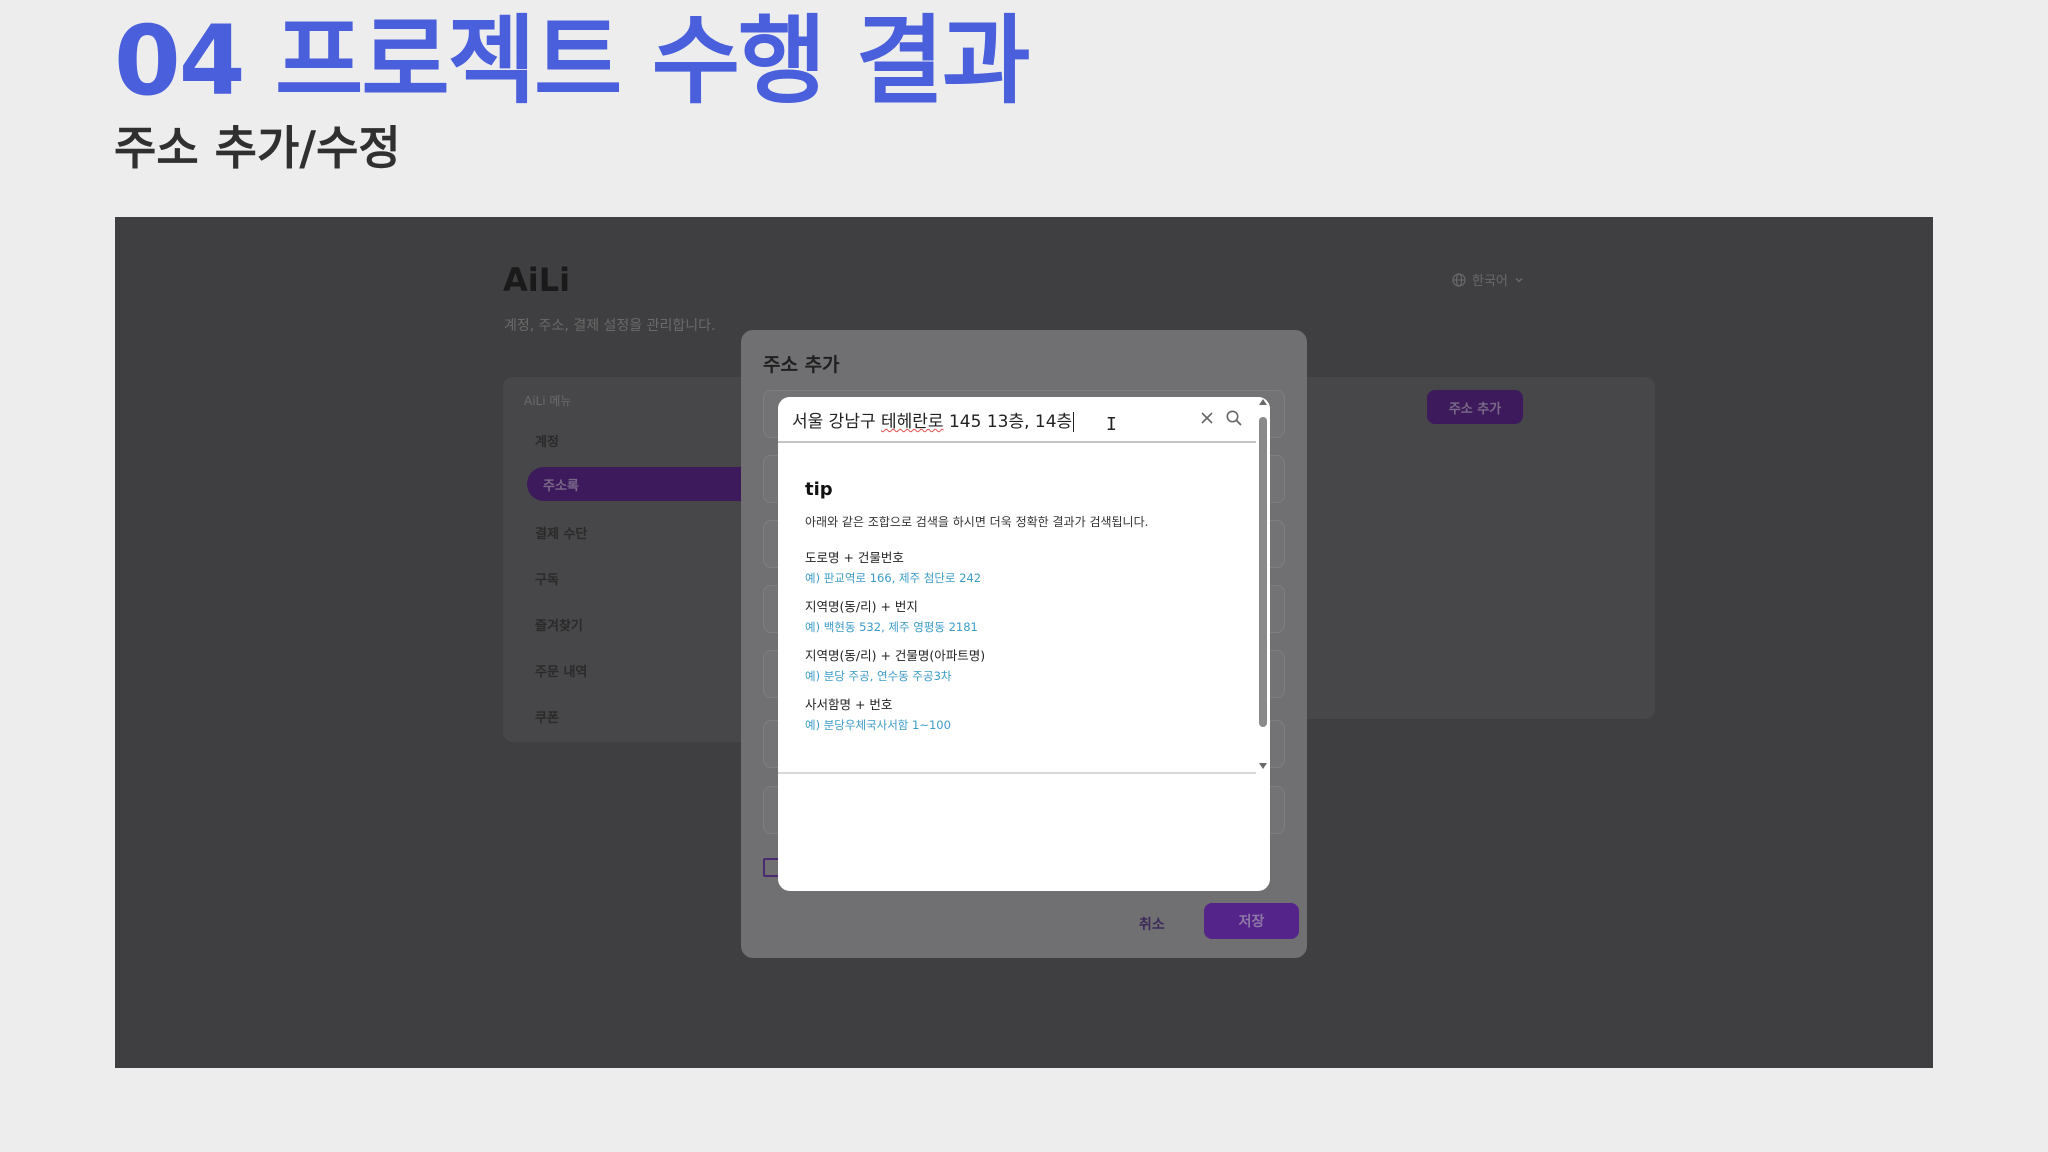 The image size is (2048, 1152). Describe the element at coordinates (1008, 422) in the screenshot. I see `search-query-suffix: 145 13층, 14층` at that location.